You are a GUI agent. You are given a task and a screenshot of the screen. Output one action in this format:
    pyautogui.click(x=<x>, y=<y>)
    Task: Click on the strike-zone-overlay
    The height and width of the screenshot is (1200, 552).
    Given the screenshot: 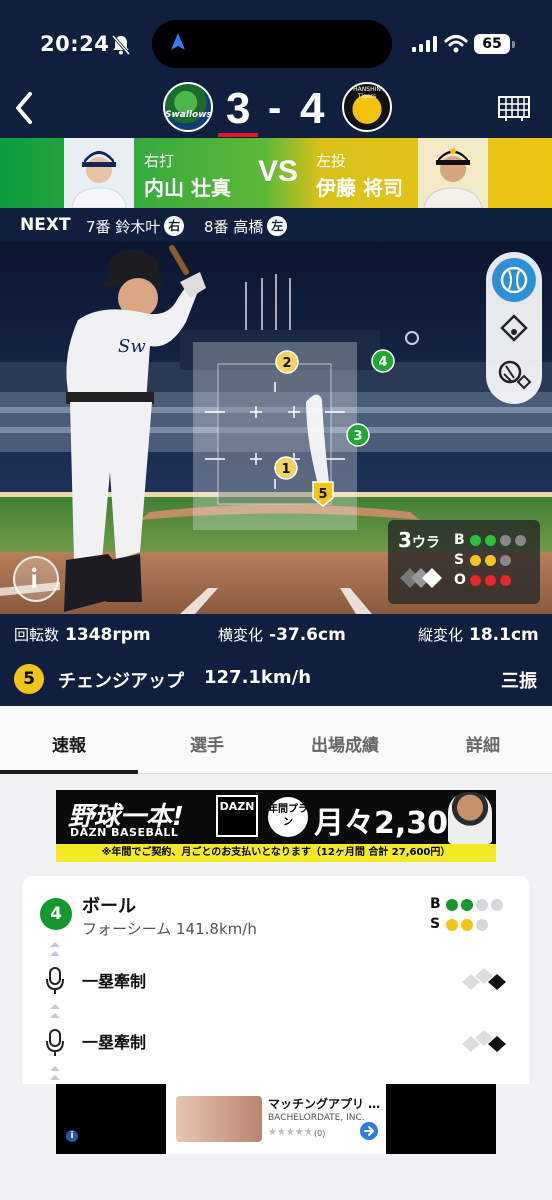 What is the action you would take?
    pyautogui.click(x=275, y=436)
    